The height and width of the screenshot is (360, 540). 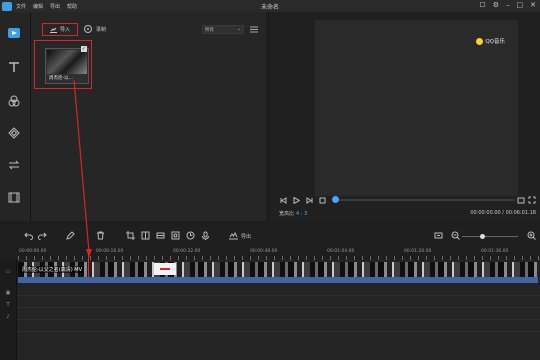 I want to click on element-tab, so click(x=14, y=197).